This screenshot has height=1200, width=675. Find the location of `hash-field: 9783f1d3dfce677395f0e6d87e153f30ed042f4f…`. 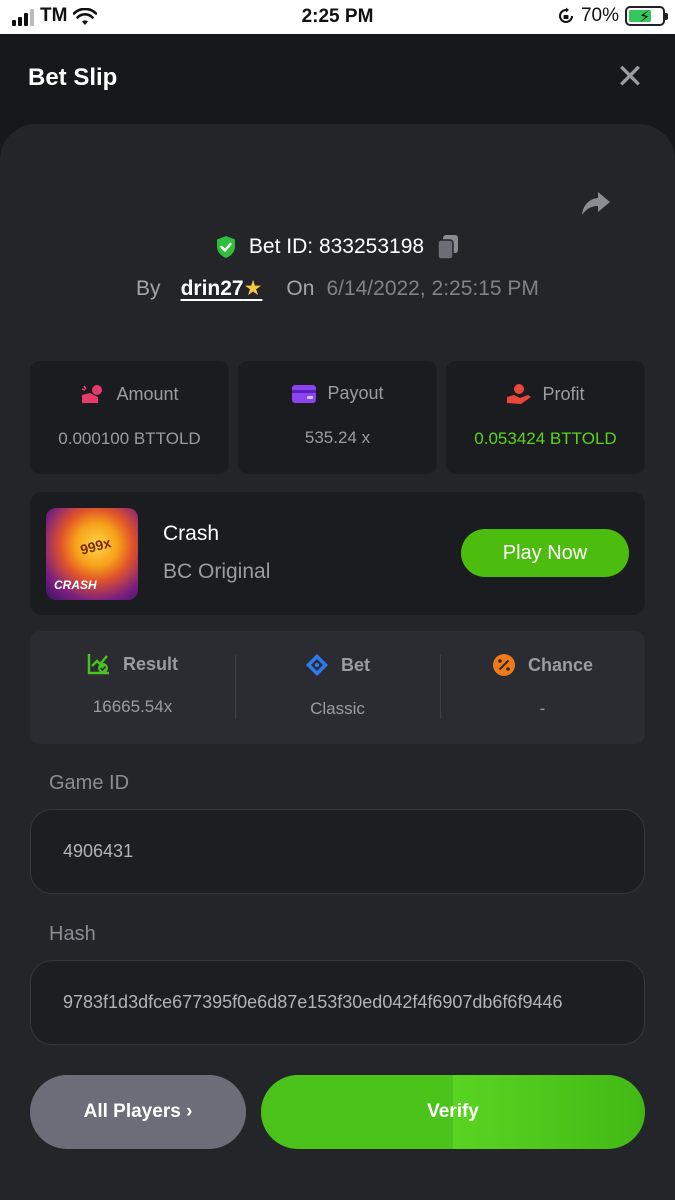

hash-field: 9783f1d3dfce677395f0e6d87e153f30ed042f4f… is located at coordinates (337, 1002).